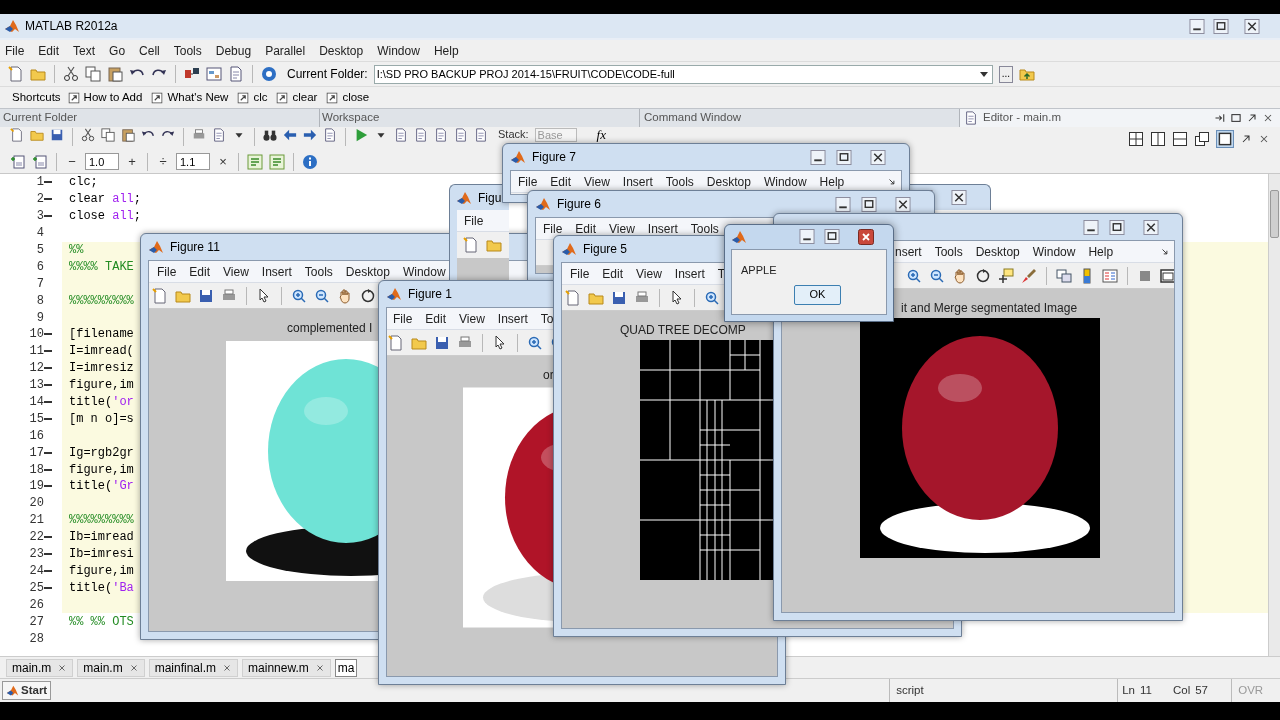 The width and height of the screenshot is (1280, 720). I want to click on code-text: I=imresiz, so click(101, 369).